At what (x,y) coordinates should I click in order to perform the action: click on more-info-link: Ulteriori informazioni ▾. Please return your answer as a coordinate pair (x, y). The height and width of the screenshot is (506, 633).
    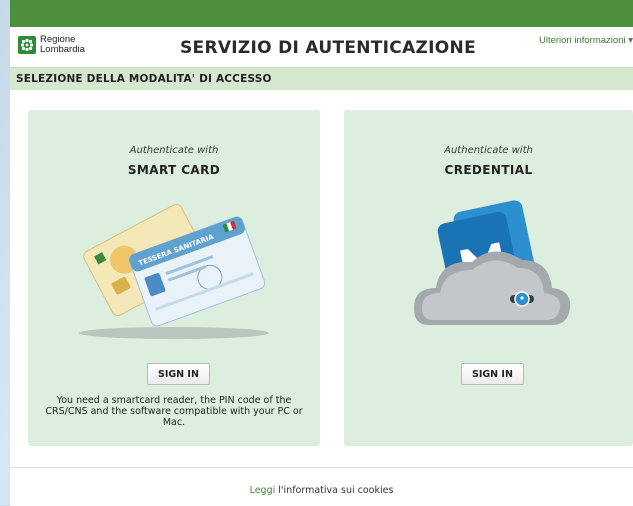
    Looking at the image, I should click on (586, 40).